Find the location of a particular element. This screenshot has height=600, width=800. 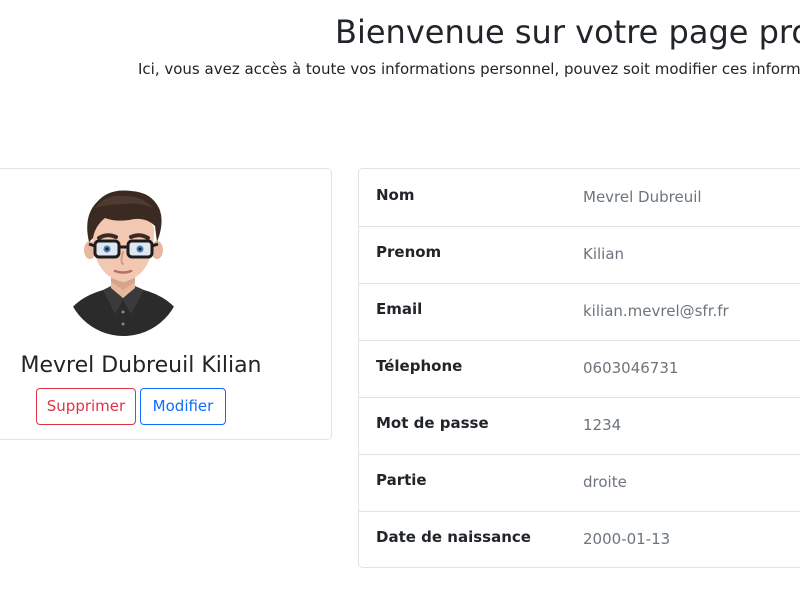

detail-row-prenom: Prenom Kilian is located at coordinates (579, 254).